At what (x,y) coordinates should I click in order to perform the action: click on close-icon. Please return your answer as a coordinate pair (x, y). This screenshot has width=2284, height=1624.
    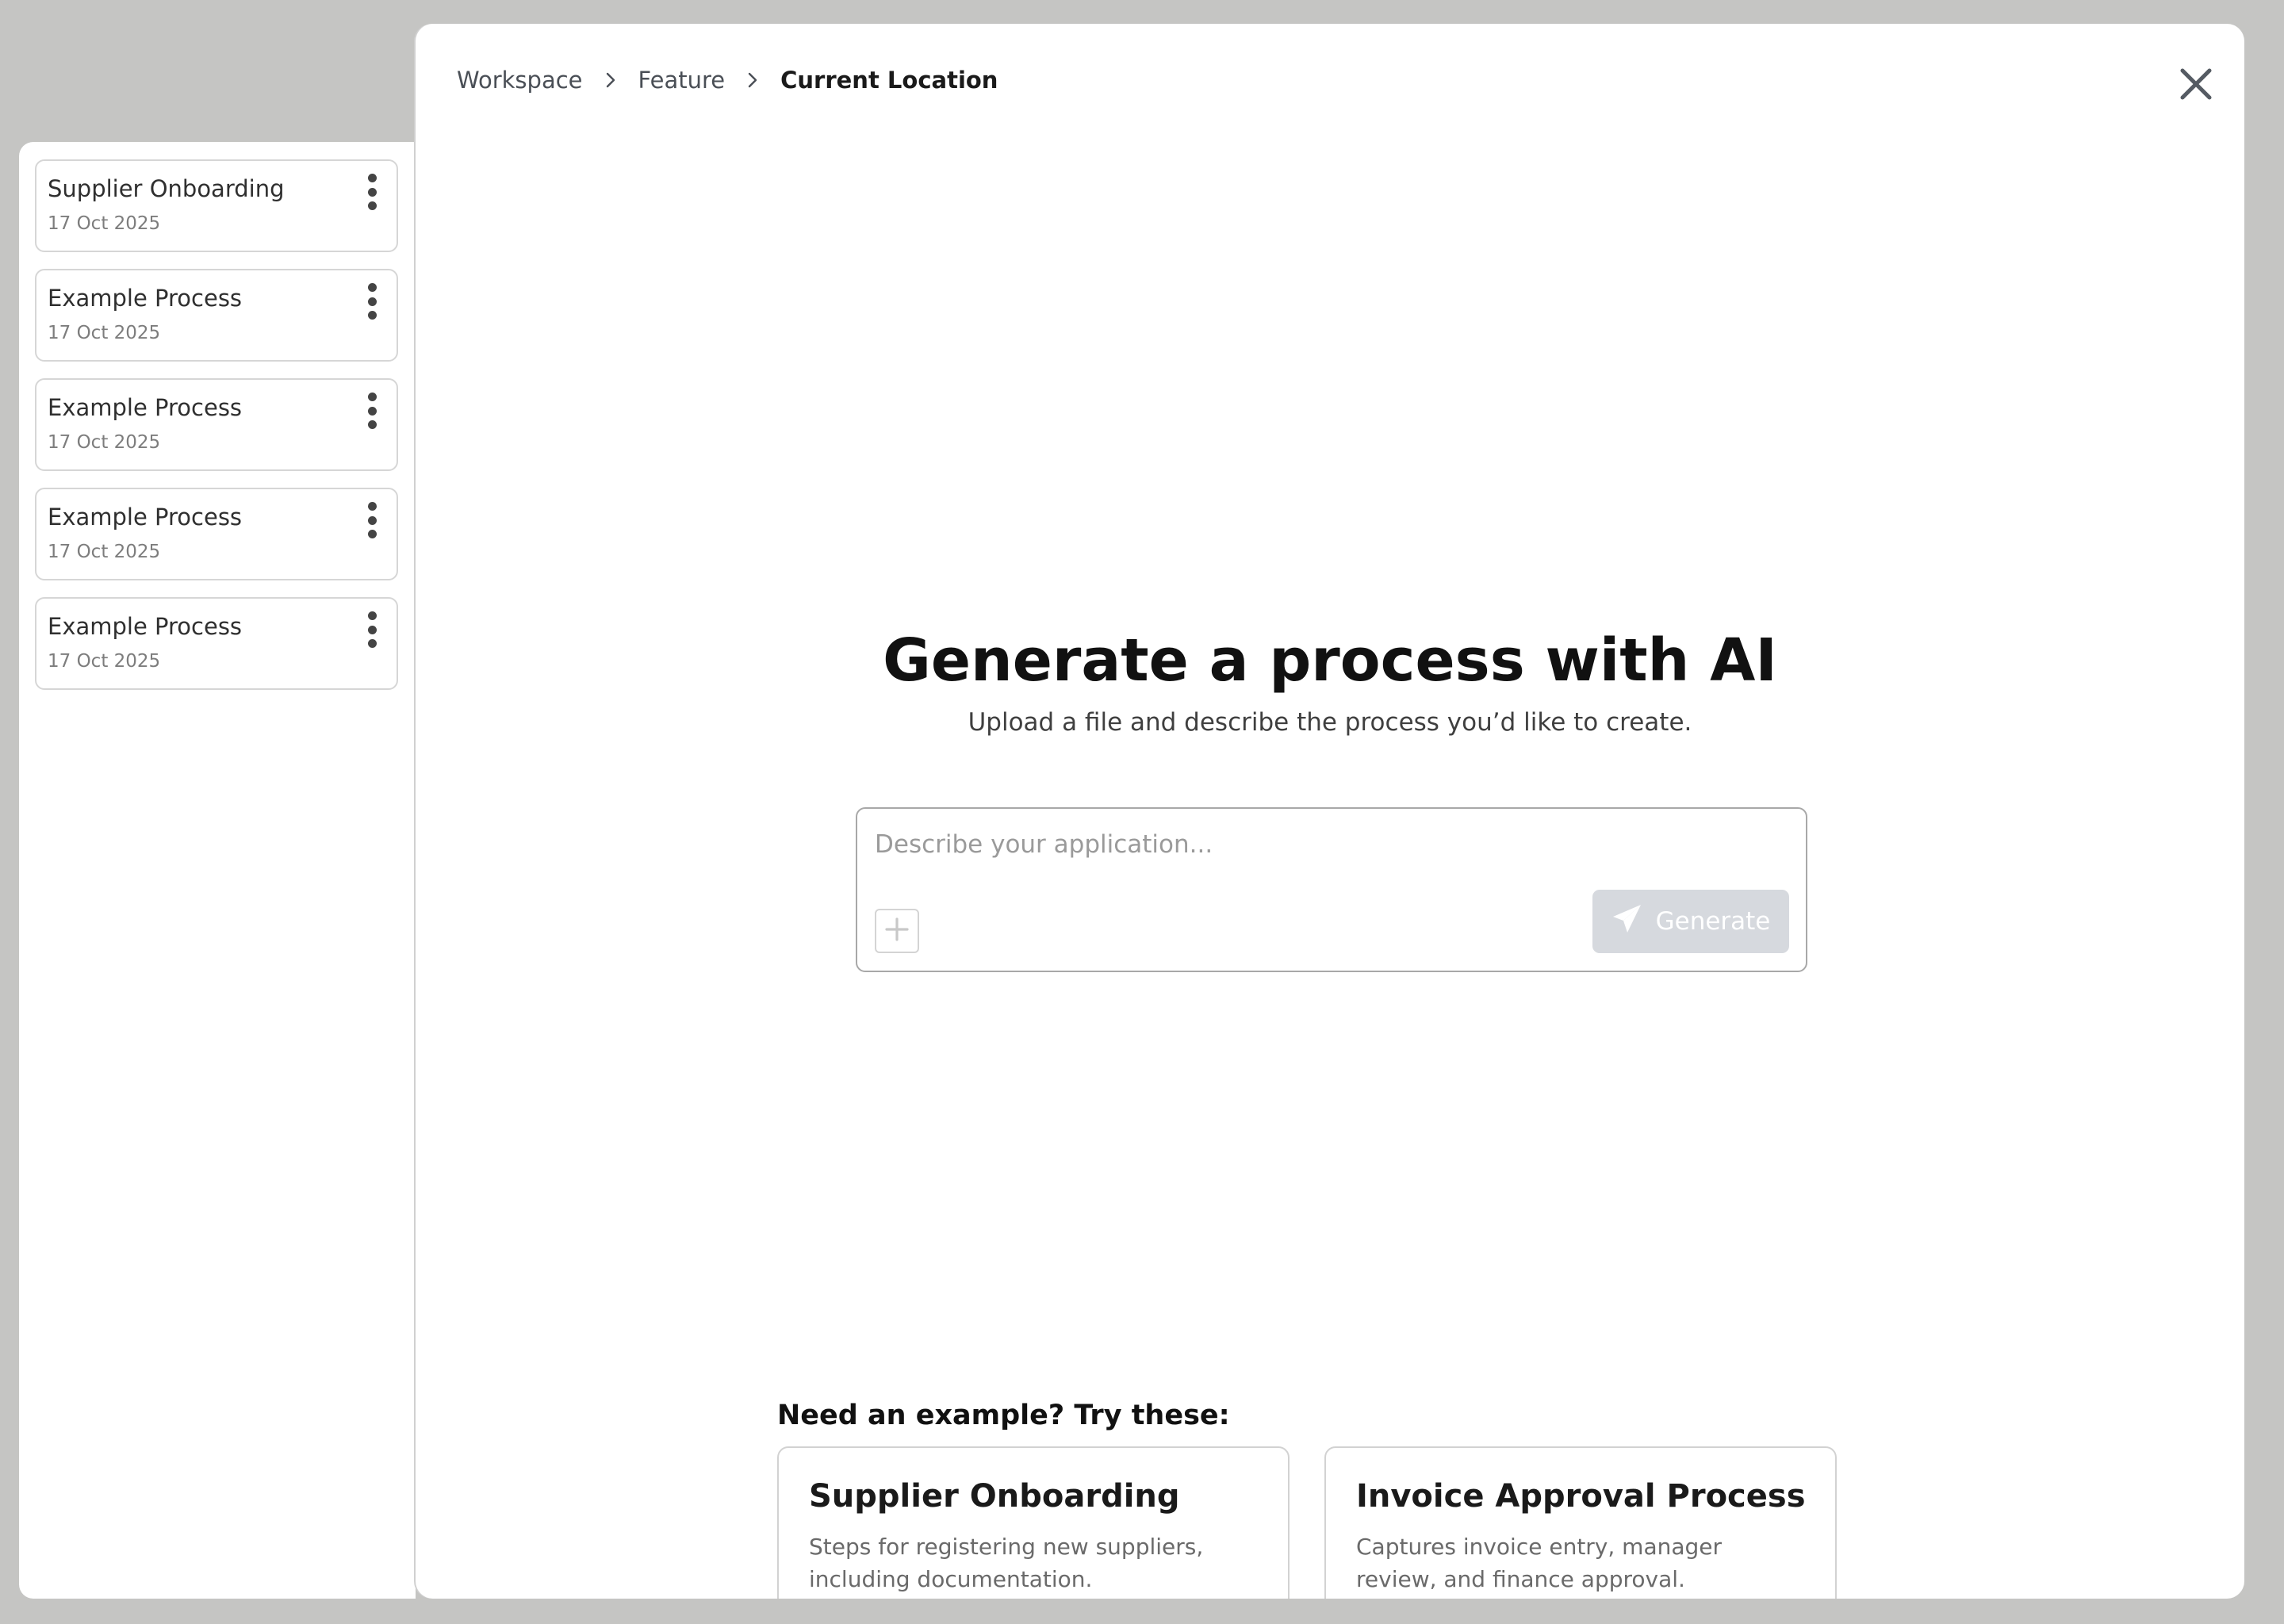
    Looking at the image, I should click on (2196, 84).